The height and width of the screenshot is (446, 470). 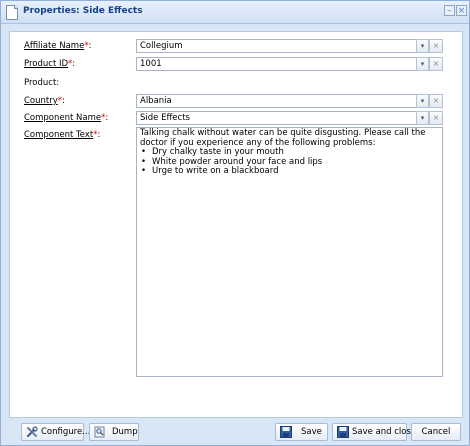 I want to click on magnifier-icon, so click(x=99, y=432).